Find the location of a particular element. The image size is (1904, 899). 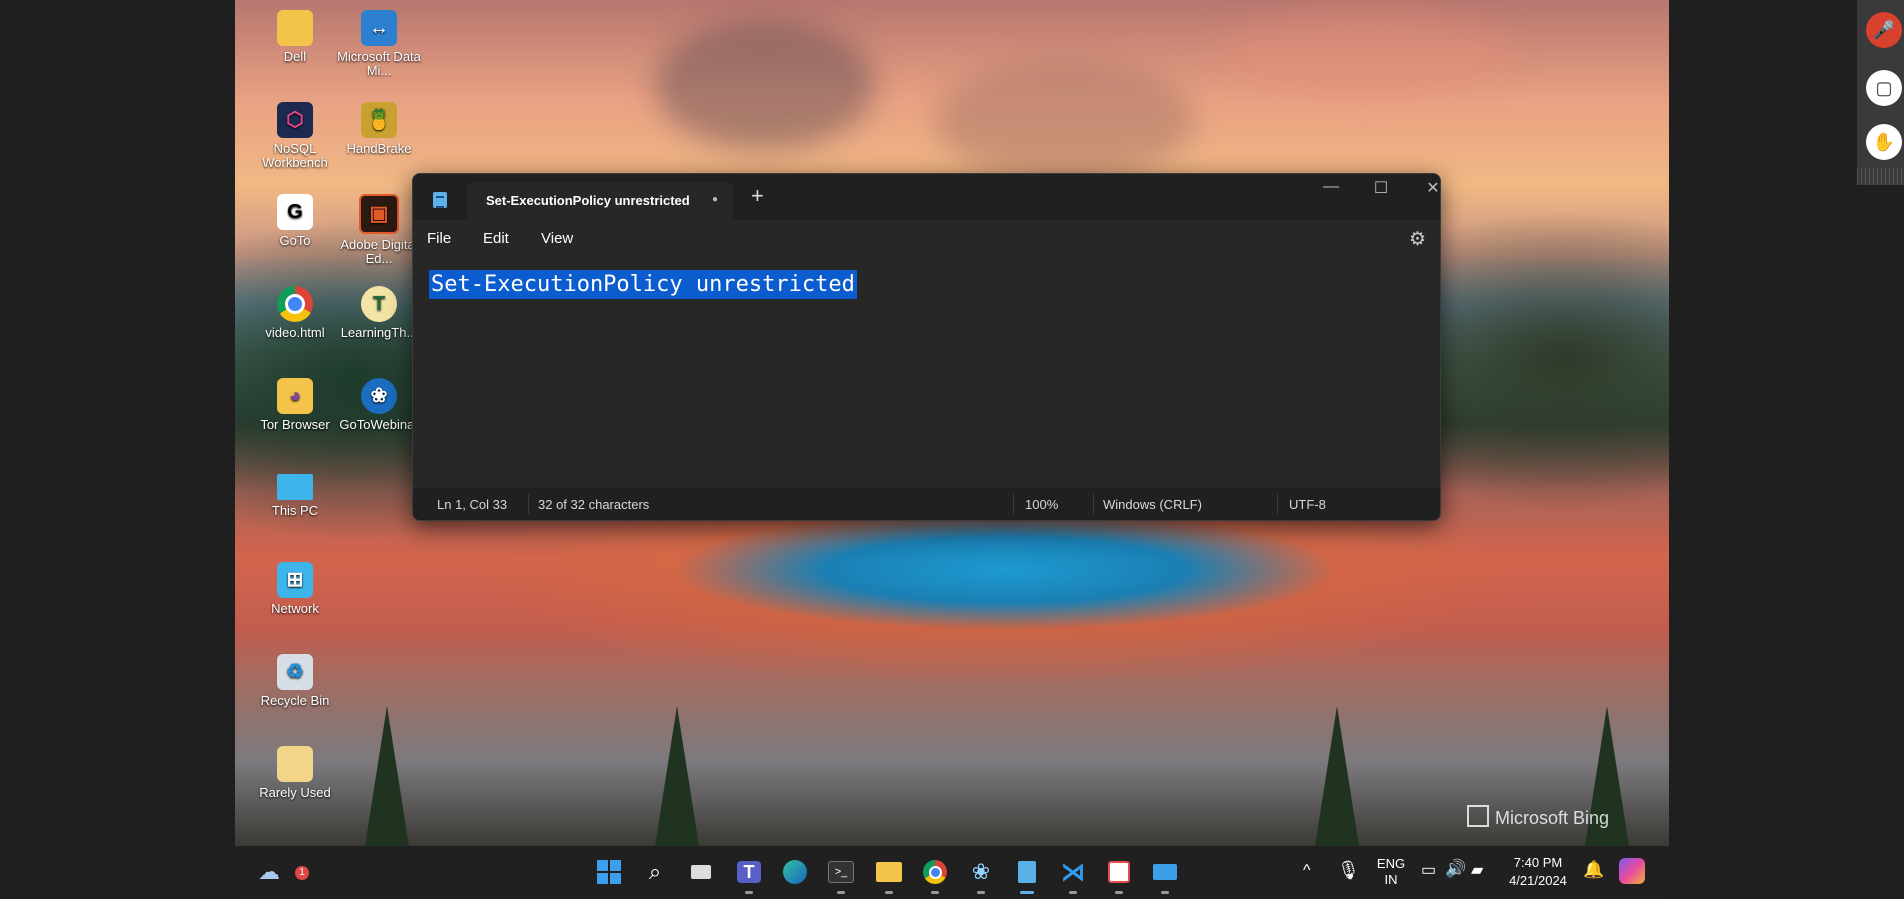

meeting-side-panel: 🎤 ▢ ✋ is located at coordinates (1880, 92).